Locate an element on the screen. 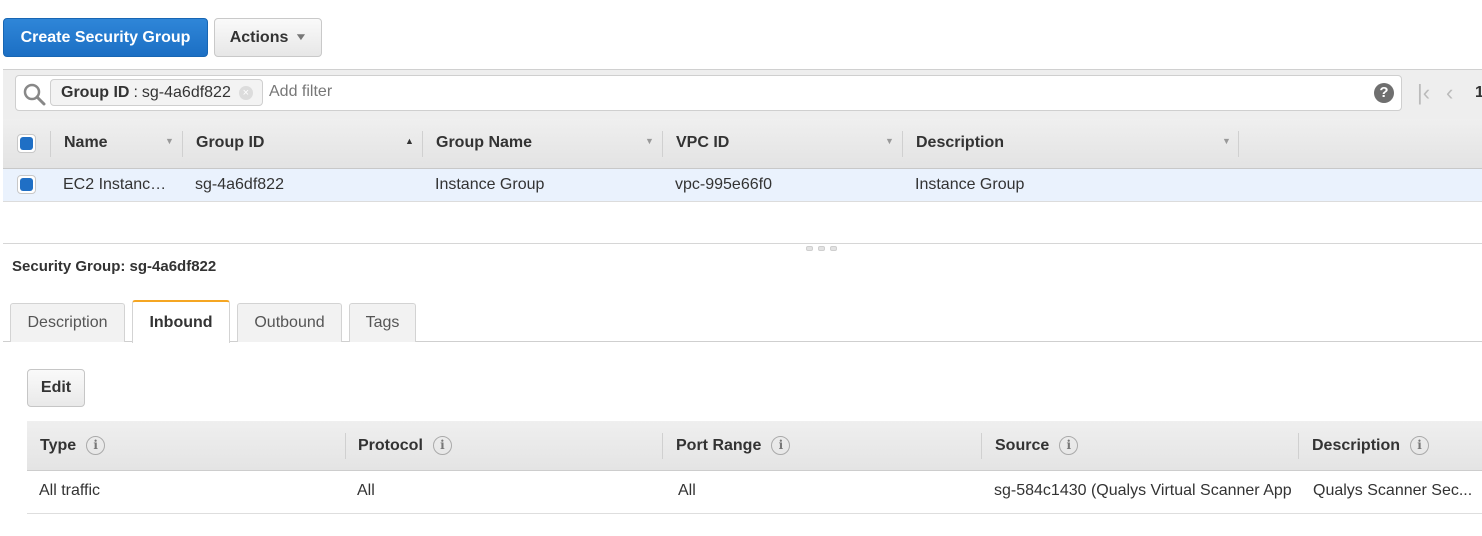 The height and width of the screenshot is (536, 1482). rule-cell-port-range: All is located at coordinates (687, 490).